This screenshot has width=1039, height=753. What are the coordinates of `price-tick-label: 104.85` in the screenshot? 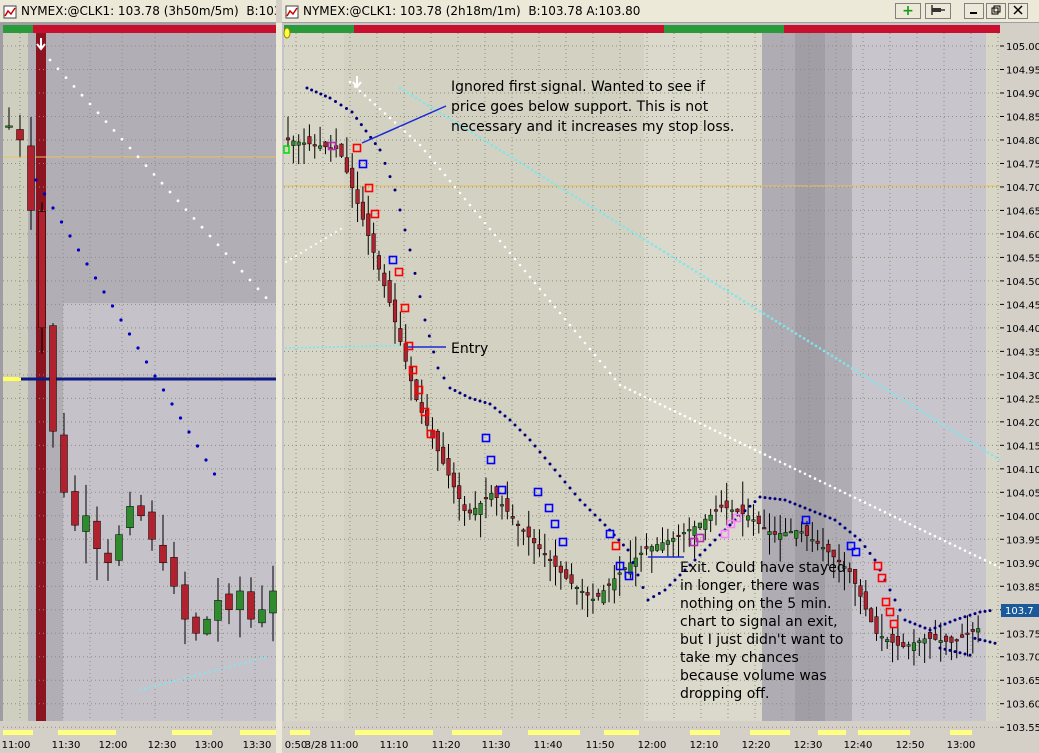 It's located at (1022, 117).